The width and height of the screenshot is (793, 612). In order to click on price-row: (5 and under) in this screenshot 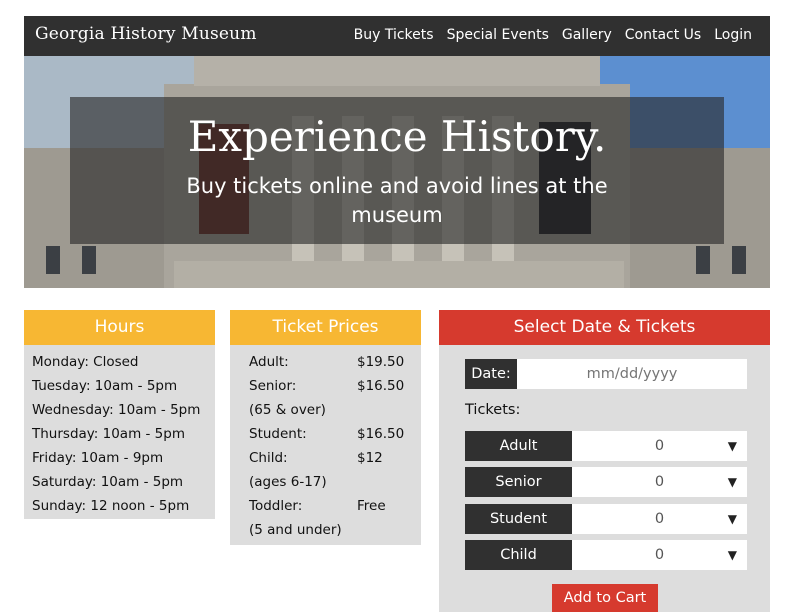, I will do `click(325, 530)`.